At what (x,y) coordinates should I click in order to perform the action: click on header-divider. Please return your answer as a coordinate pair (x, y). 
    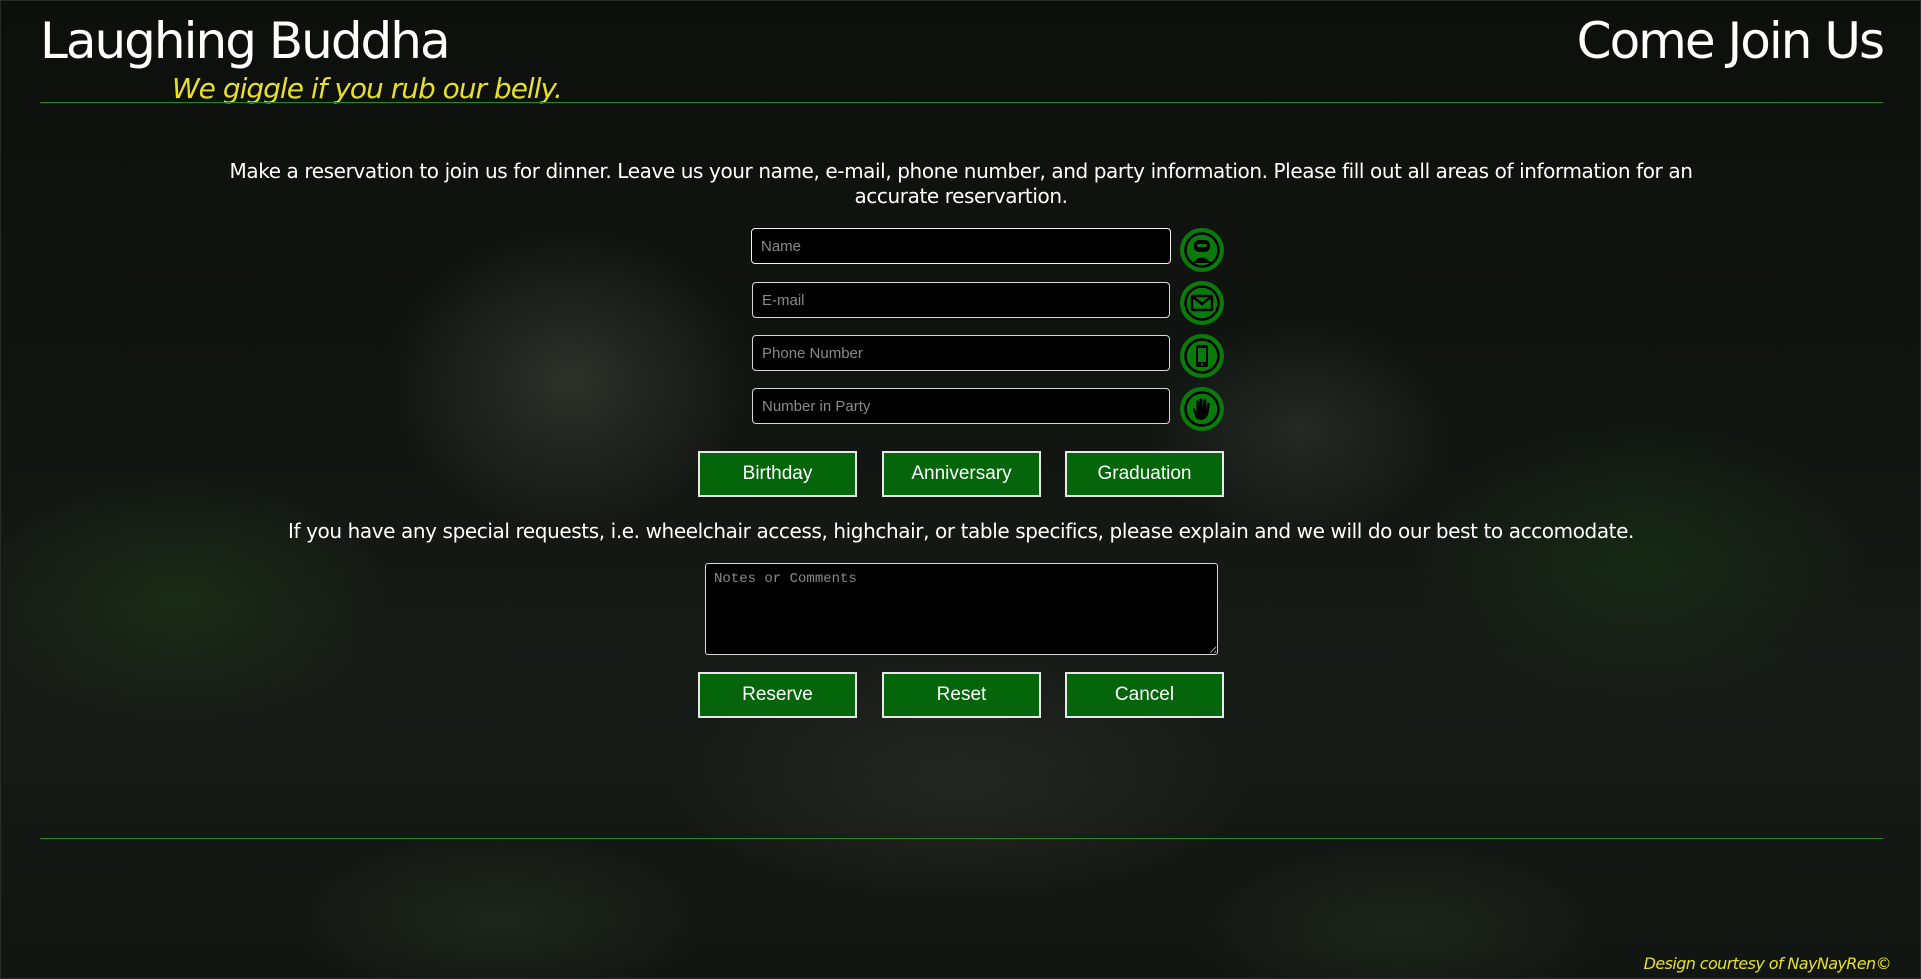
    Looking at the image, I should click on (961, 102).